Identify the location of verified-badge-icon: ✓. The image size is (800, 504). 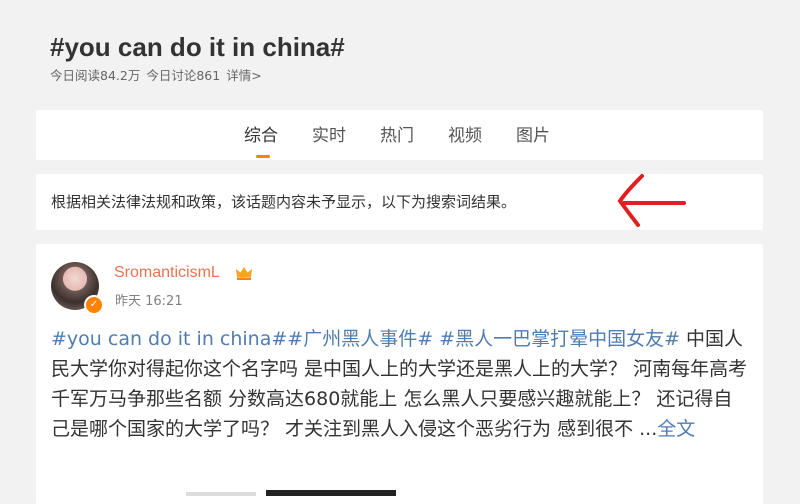
(94, 305).